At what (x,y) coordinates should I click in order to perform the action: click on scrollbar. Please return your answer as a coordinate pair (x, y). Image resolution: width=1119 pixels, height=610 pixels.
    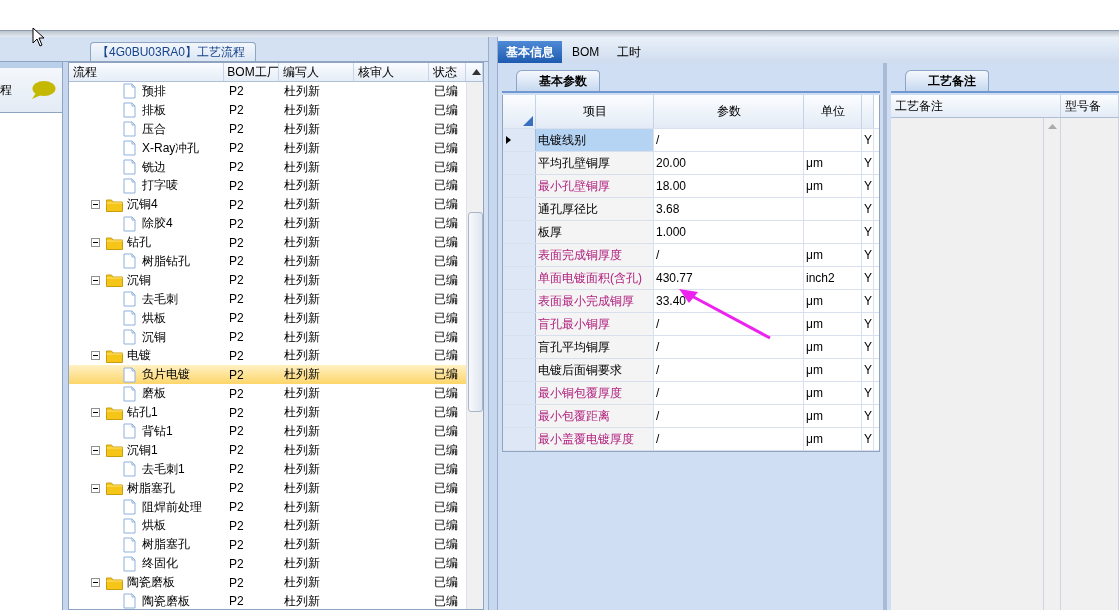
    Looking at the image, I should click on (474, 345).